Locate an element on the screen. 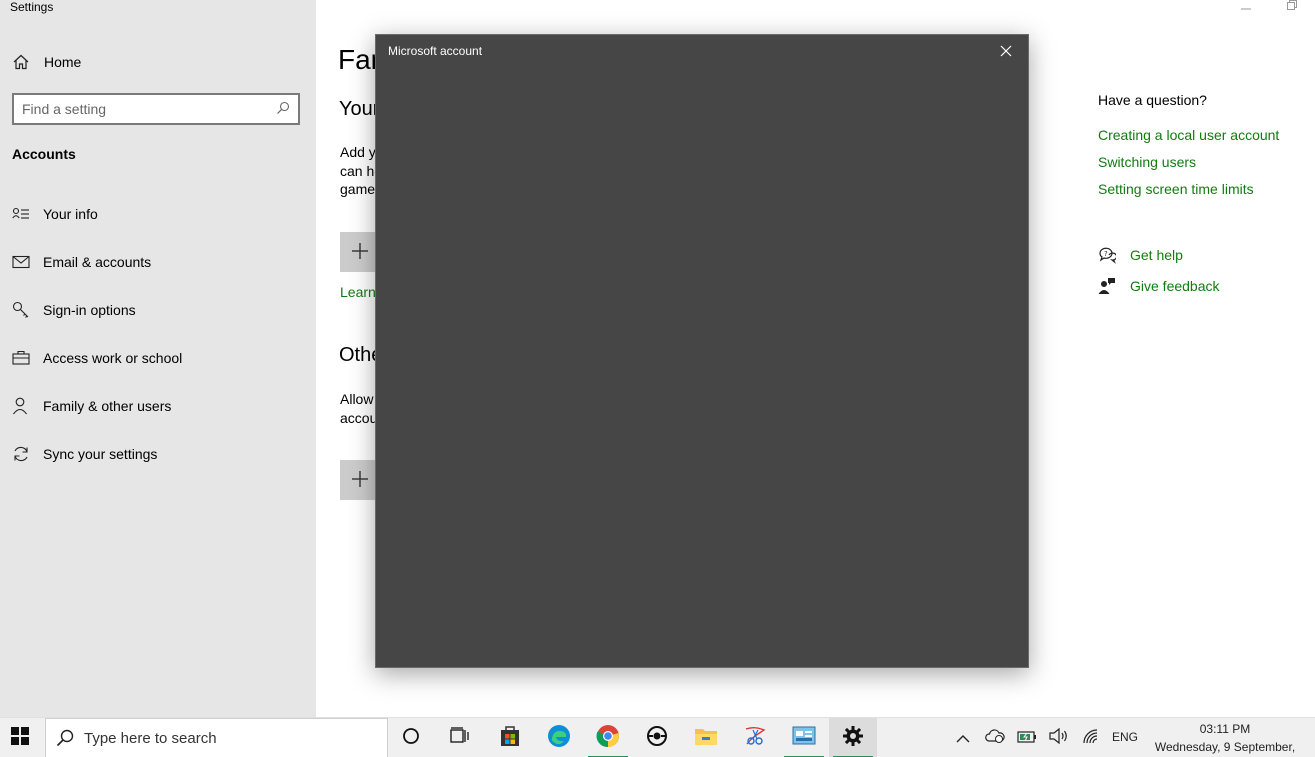 The image size is (1315, 757). sidebar-item-label: Email & accounts is located at coordinates (97, 262).